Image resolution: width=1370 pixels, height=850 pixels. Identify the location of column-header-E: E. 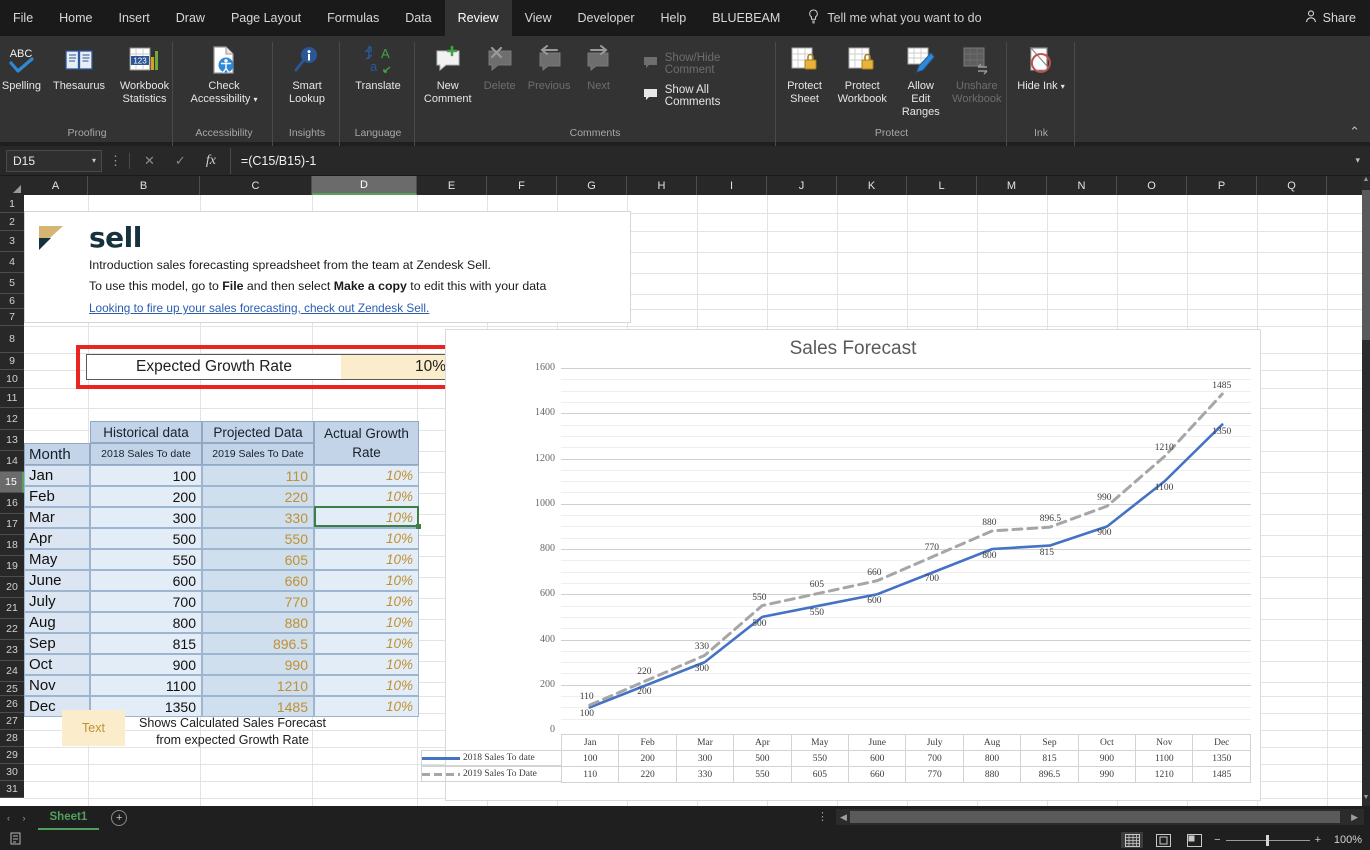
(452, 185).